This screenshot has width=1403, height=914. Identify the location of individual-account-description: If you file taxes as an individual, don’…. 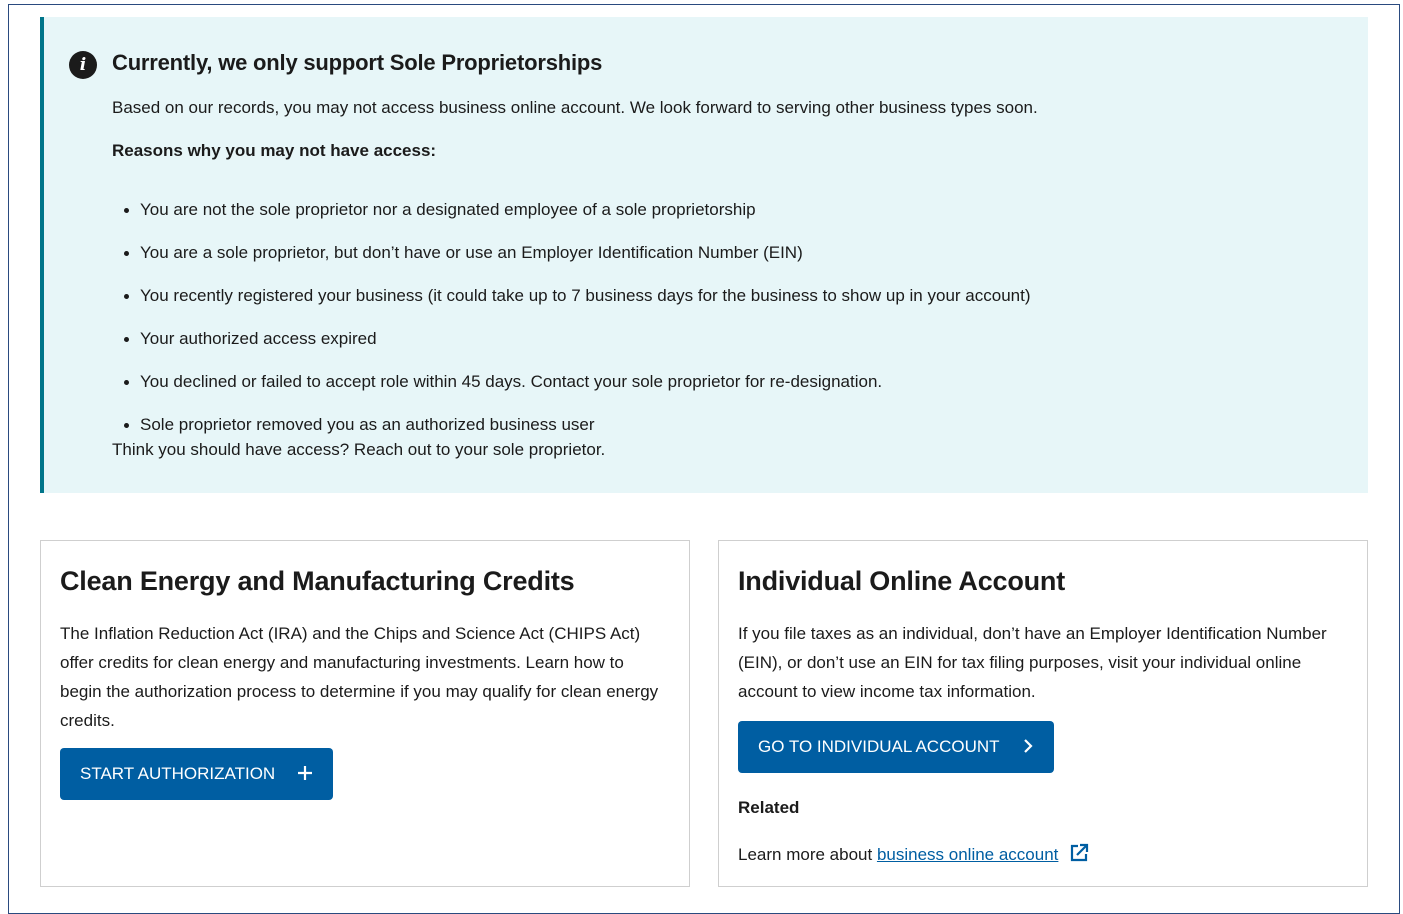
(1032, 662).